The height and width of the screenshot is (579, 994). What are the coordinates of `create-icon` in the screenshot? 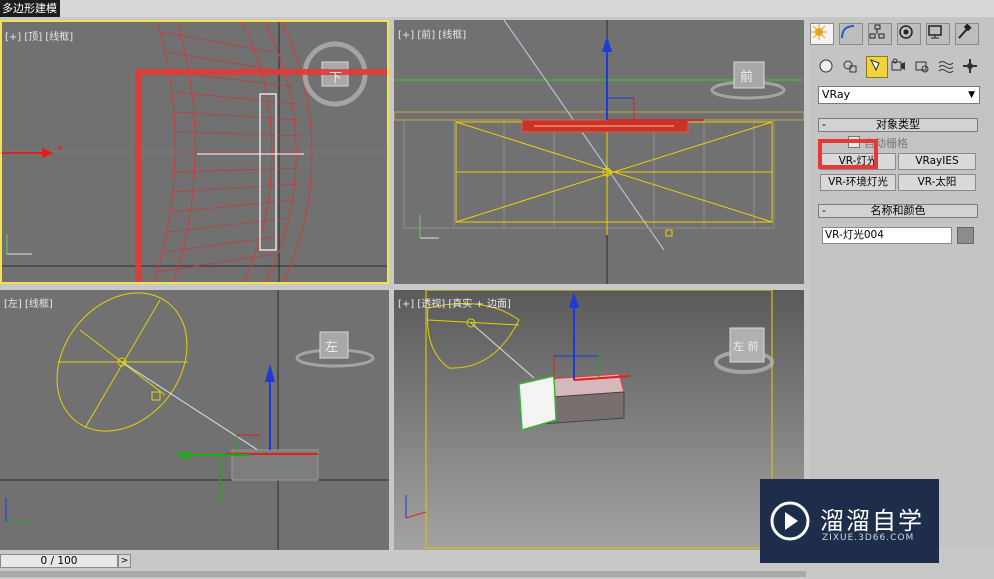 It's located at (822, 34).